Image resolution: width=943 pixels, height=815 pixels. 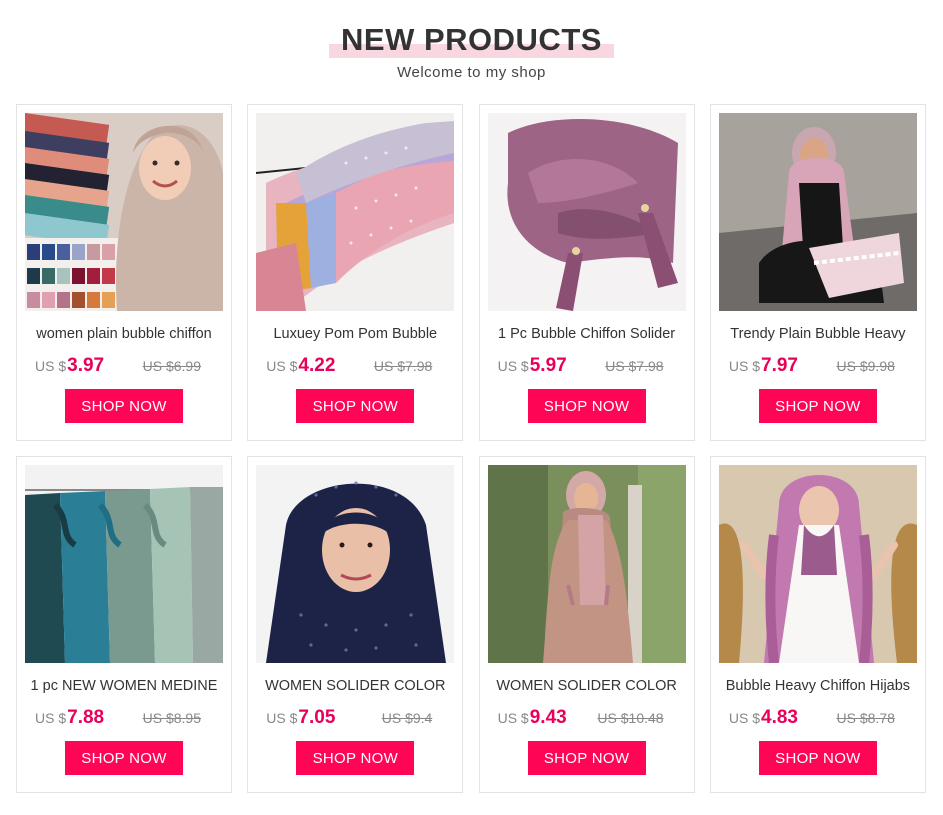 What do you see at coordinates (86, 717) in the screenshot?
I see `current-price: 7.88` at bounding box center [86, 717].